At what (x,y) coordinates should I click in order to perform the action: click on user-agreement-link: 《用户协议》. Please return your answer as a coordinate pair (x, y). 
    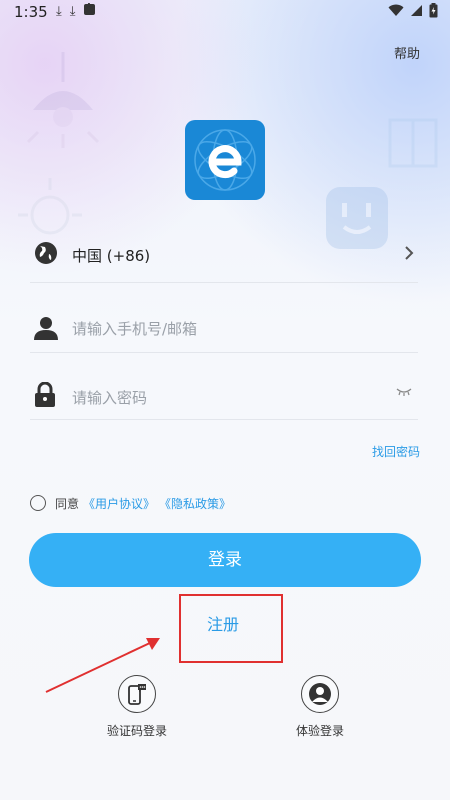
    Looking at the image, I should click on (119, 503).